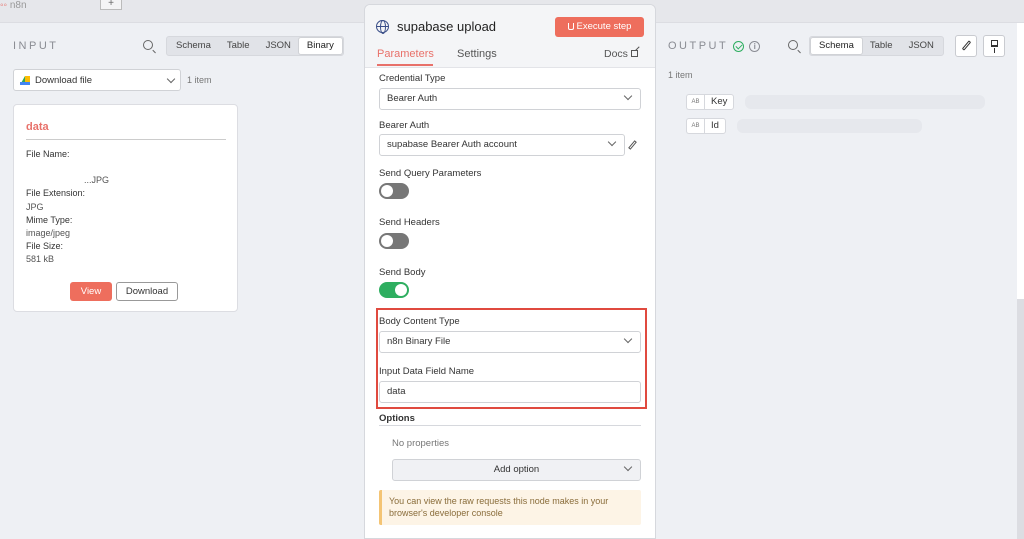 The height and width of the screenshot is (539, 1024). I want to click on input-field-name-label: Input Data Field Name, so click(427, 371).